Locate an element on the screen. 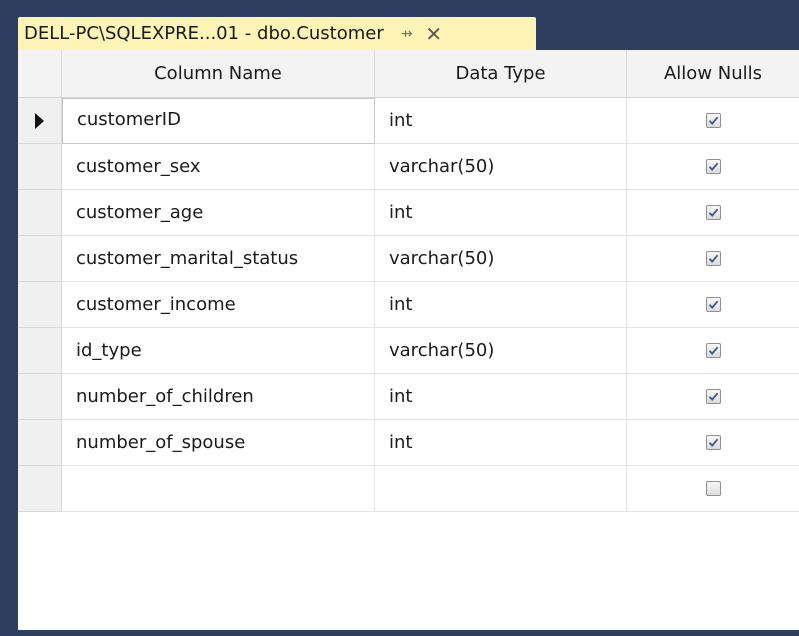 The height and width of the screenshot is (636, 799). data-type-cell is located at coordinates (501, 489).